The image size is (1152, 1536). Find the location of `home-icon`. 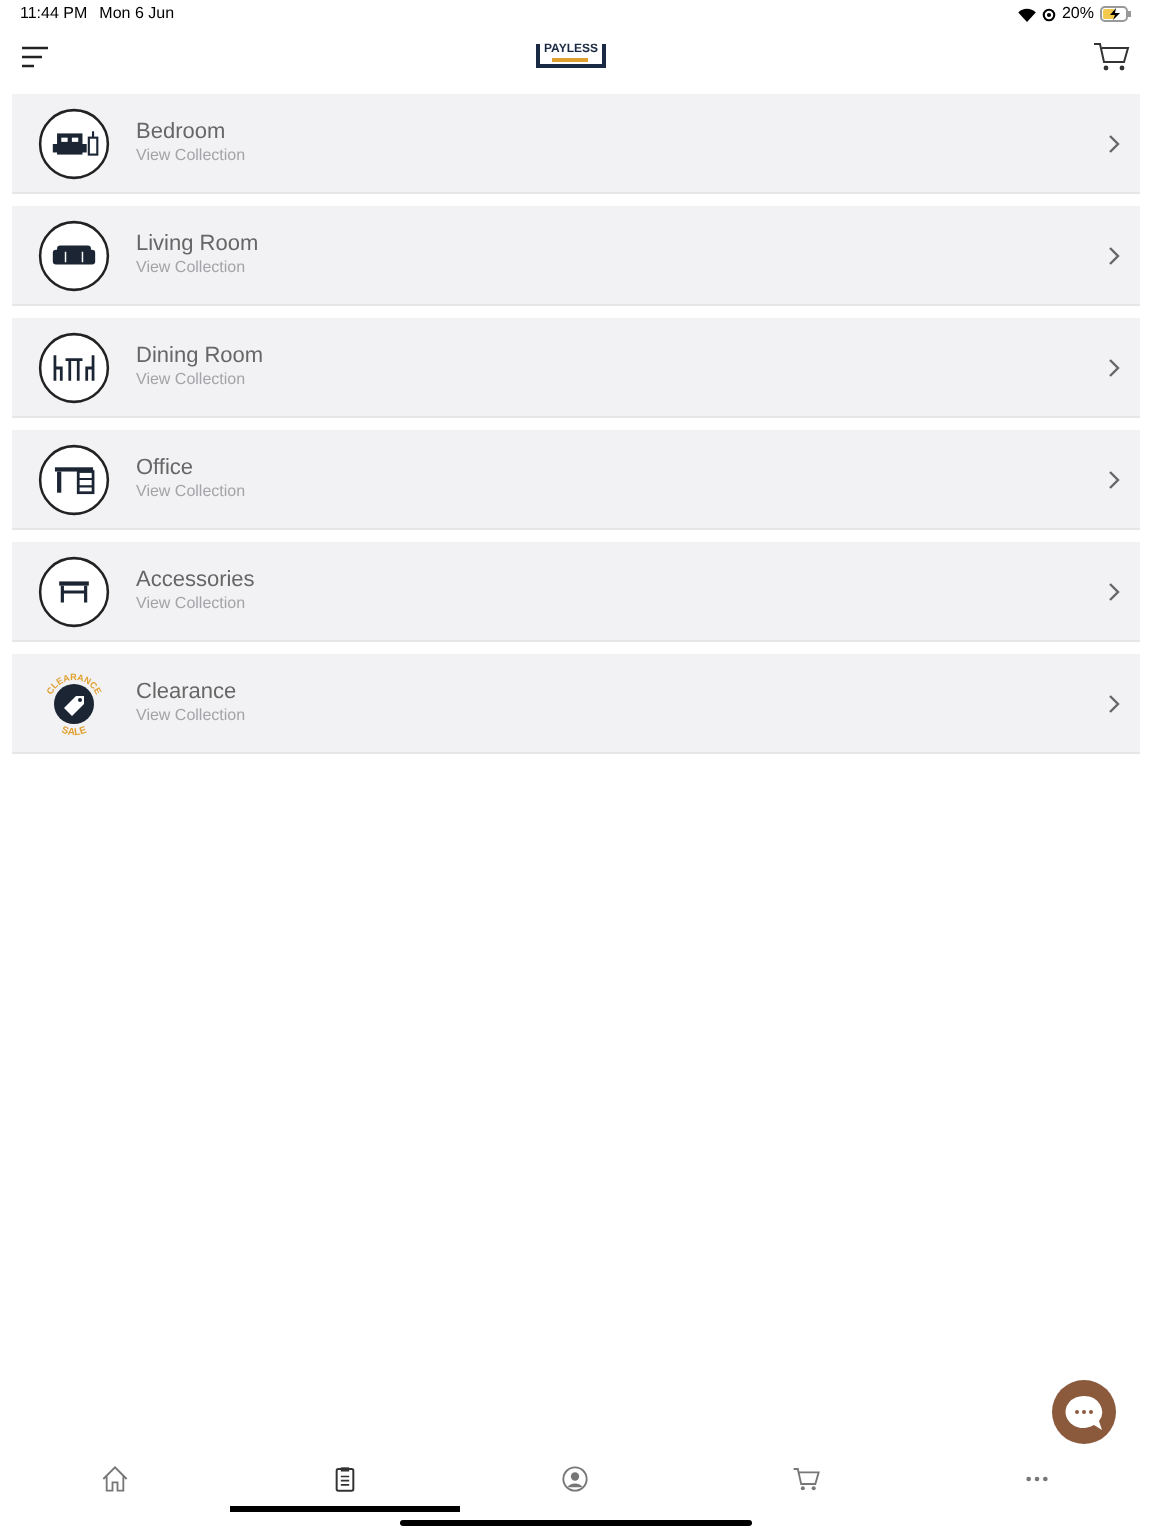

home-icon is located at coordinates (115, 1479).